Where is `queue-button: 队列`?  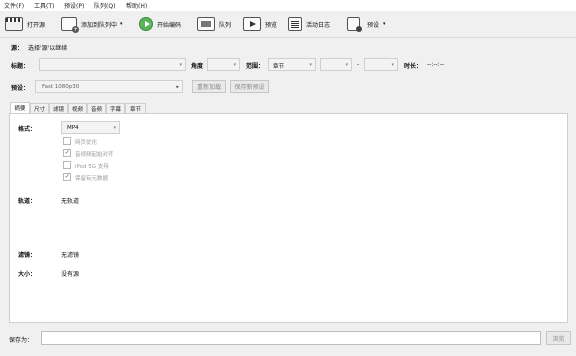
queue-button: 队列 is located at coordinates (214, 24).